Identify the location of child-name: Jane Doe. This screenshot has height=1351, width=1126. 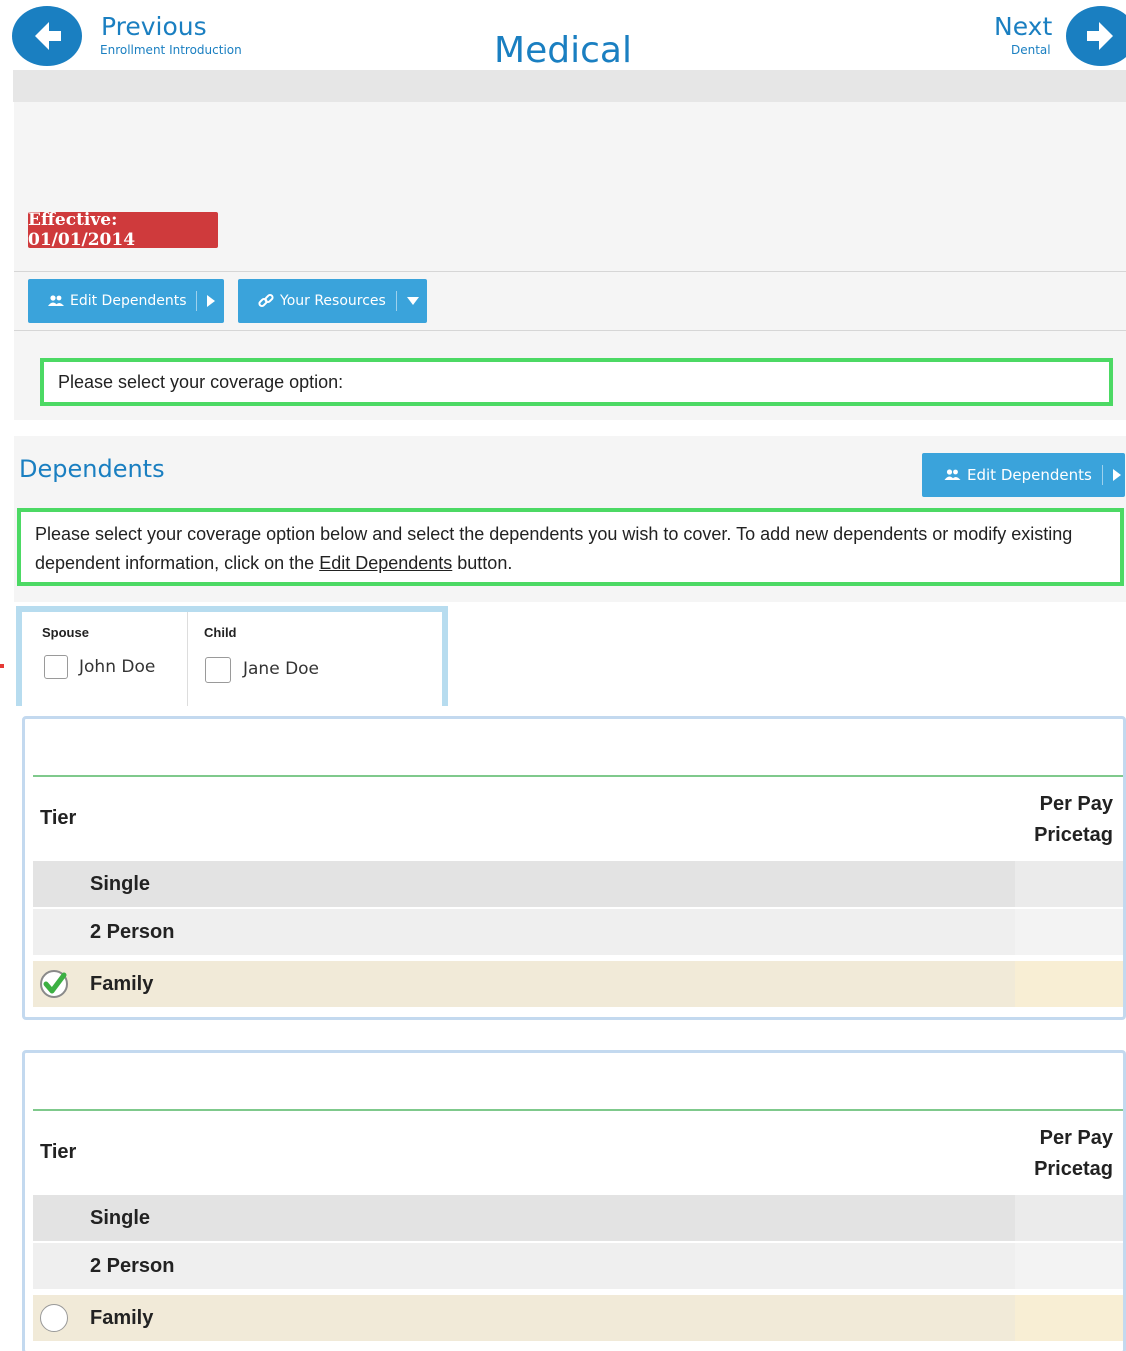
(281, 669).